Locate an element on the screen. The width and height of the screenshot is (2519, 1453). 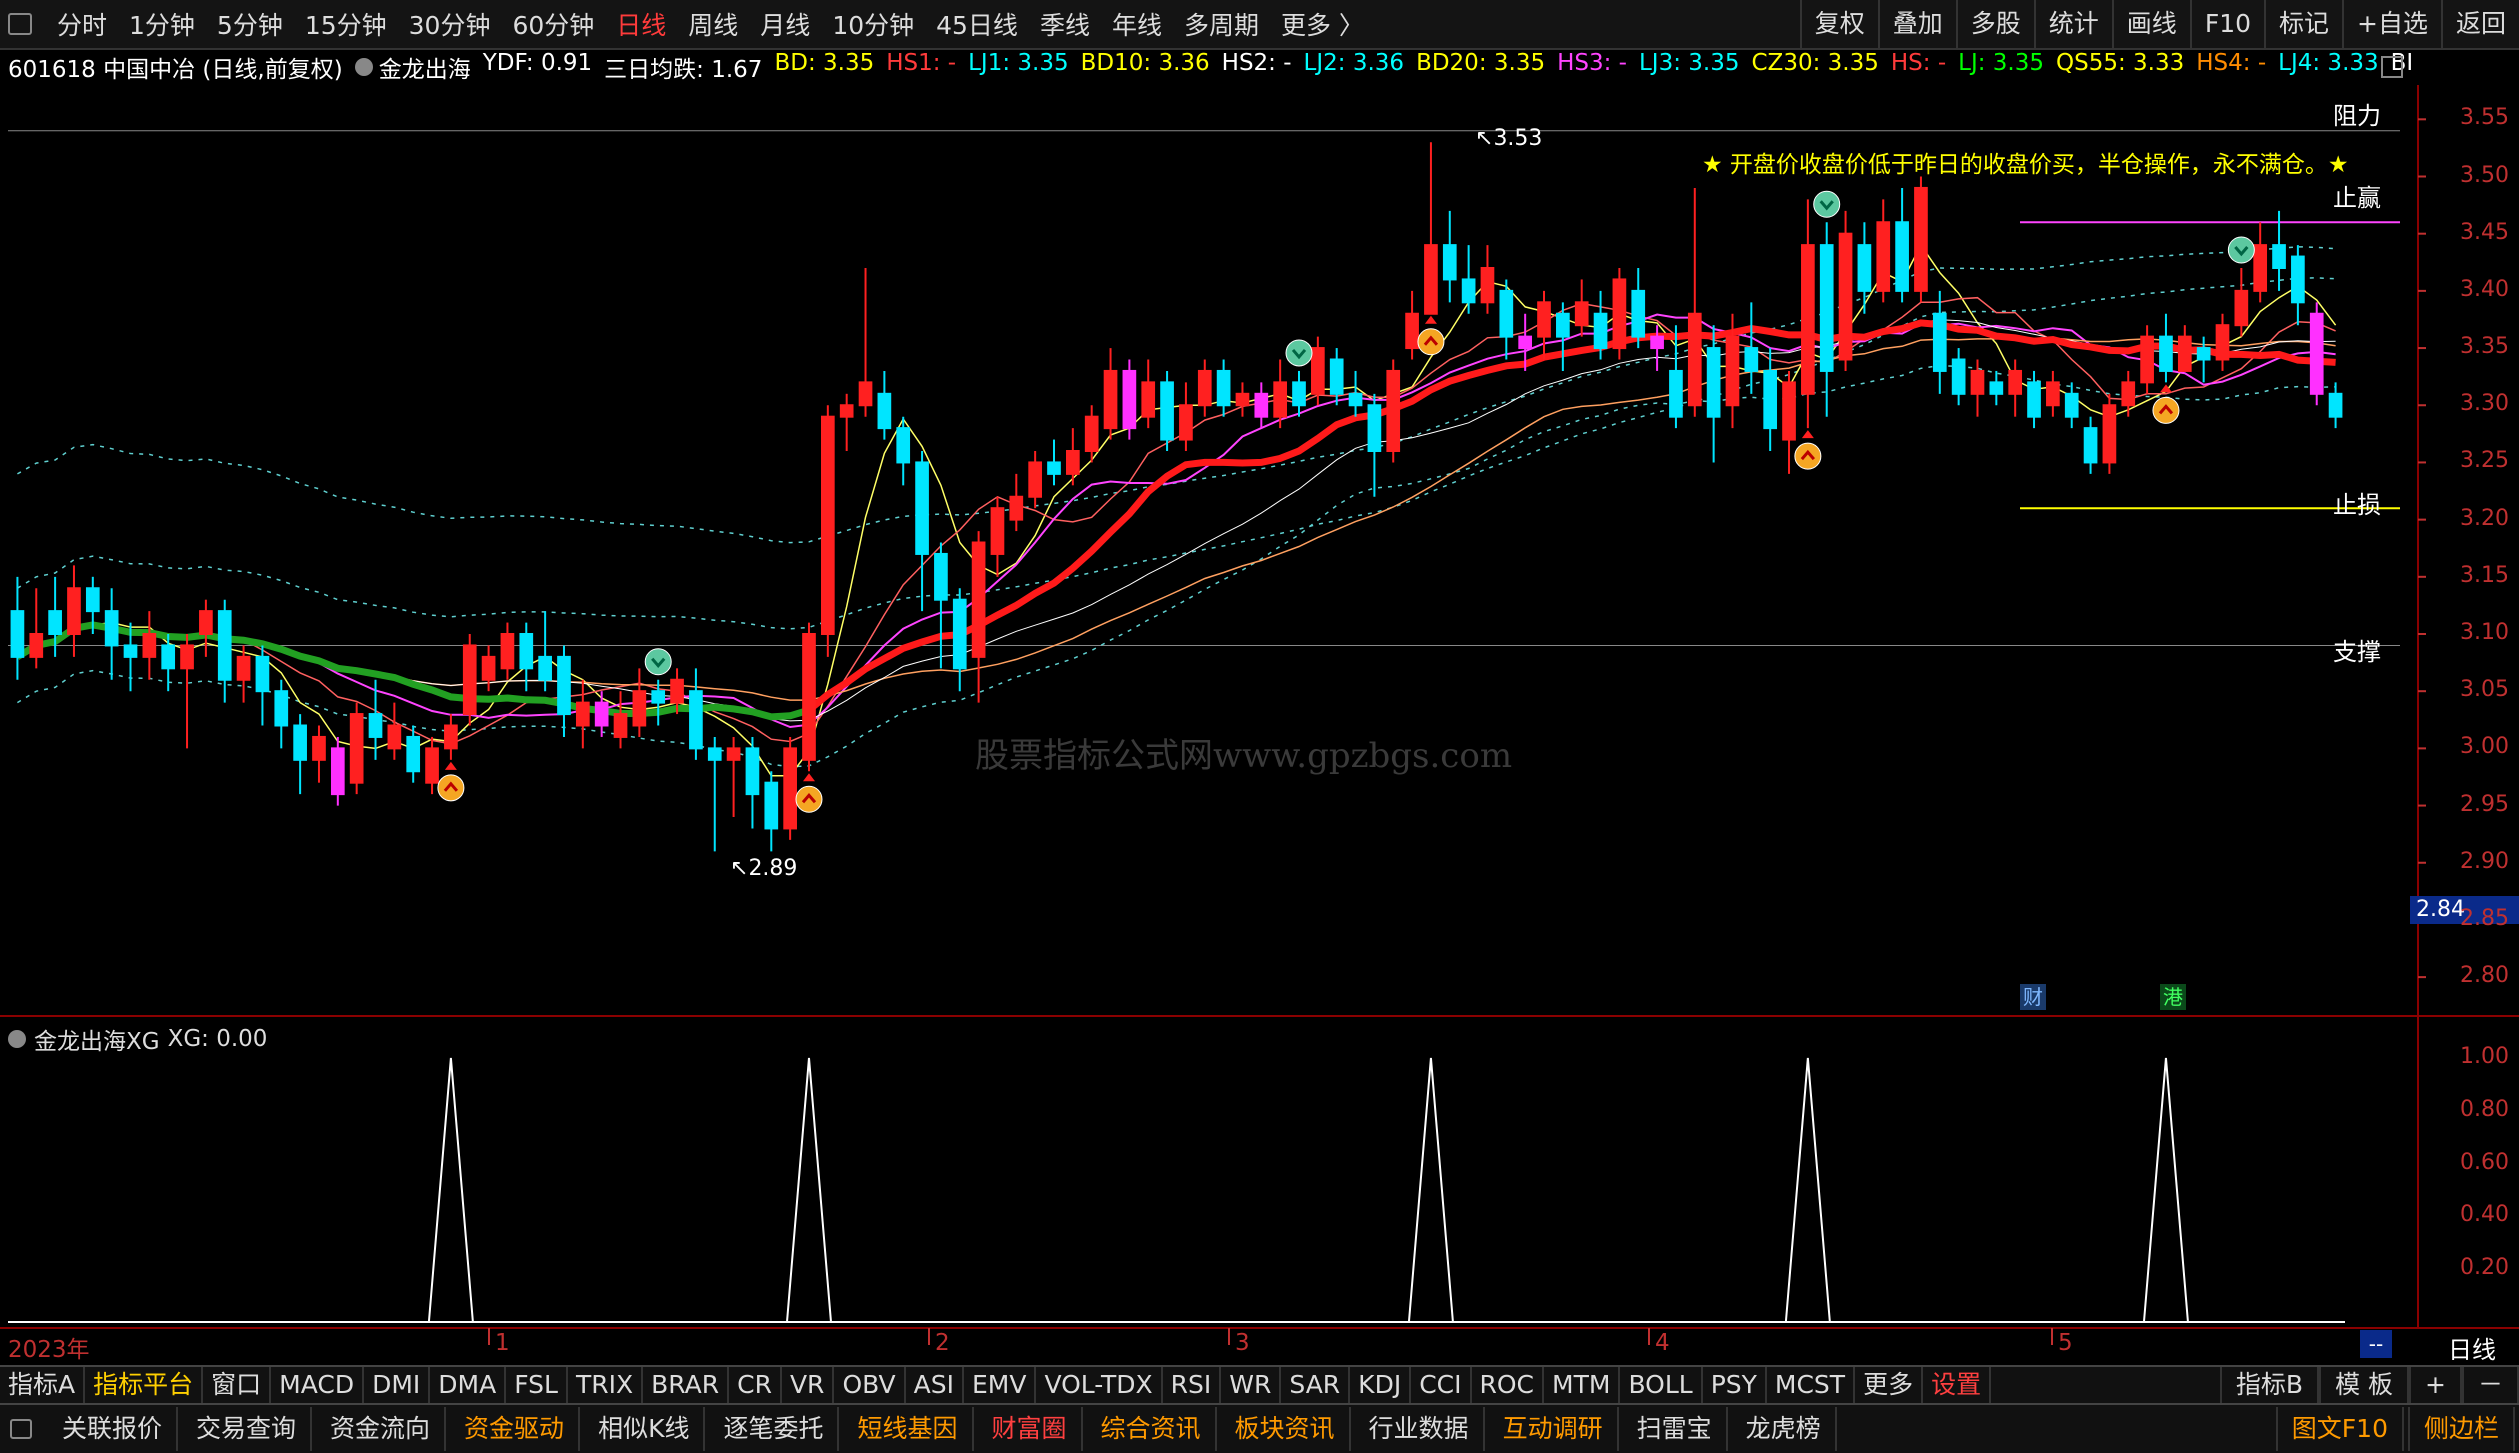
indicator-tab: KDJ is located at coordinates (1381, 1385).